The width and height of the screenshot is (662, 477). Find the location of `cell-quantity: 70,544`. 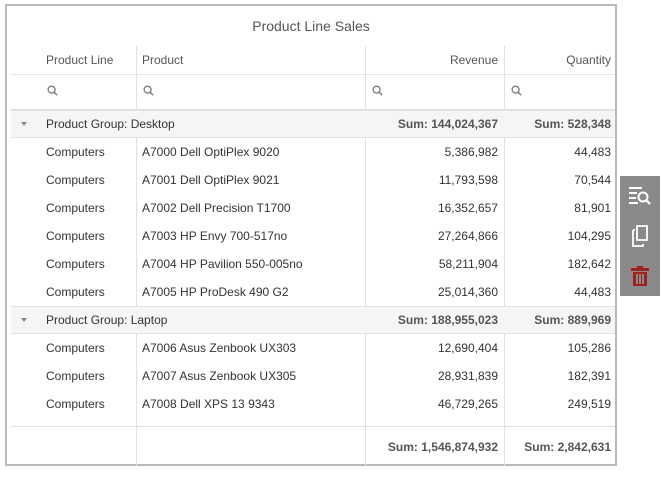

cell-quantity: 70,544 is located at coordinates (592, 180).